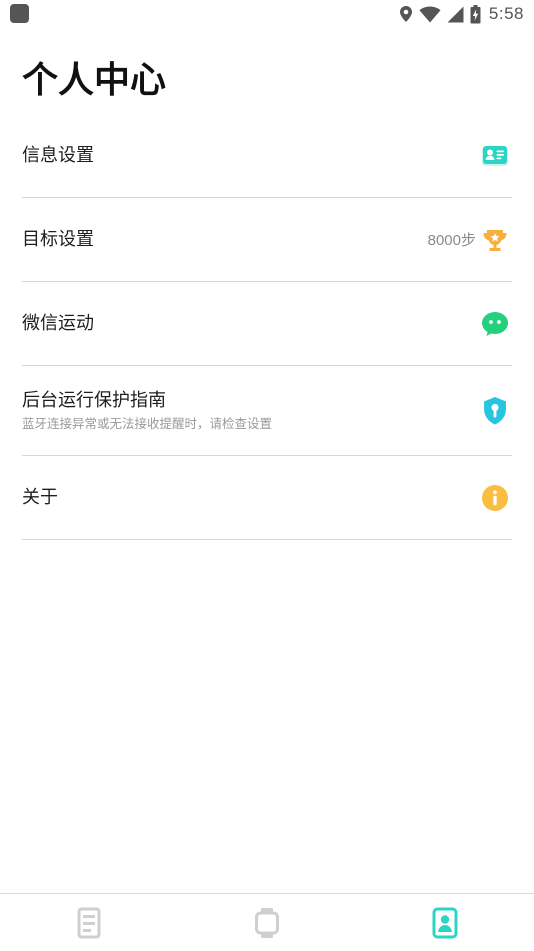  What do you see at coordinates (147, 423) in the screenshot?
I see `menu-item-subtitle: 蓝牙连接异常或无法接收提醒时，请检查设置` at bounding box center [147, 423].